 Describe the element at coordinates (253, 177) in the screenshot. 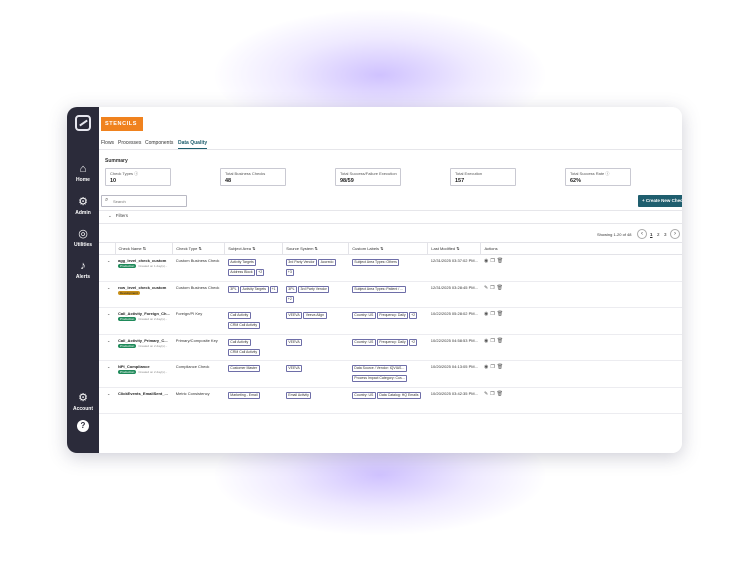

I see `summary-card: Total Business Checks 48` at that location.